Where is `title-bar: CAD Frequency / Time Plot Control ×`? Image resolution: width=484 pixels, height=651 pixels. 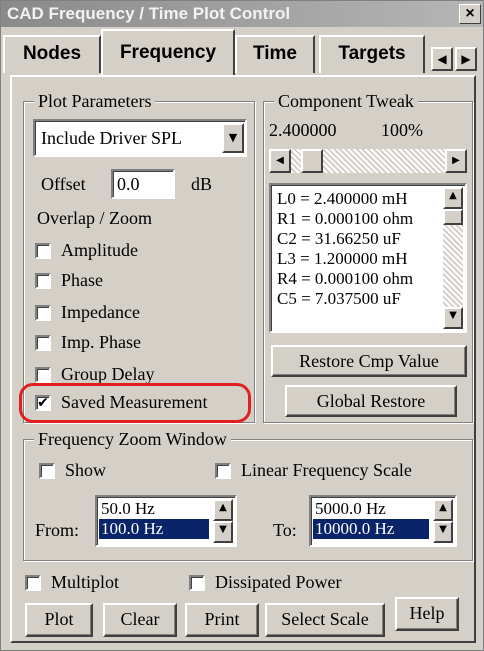
title-bar: CAD Frequency / Time Plot Control × is located at coordinates (242, 14).